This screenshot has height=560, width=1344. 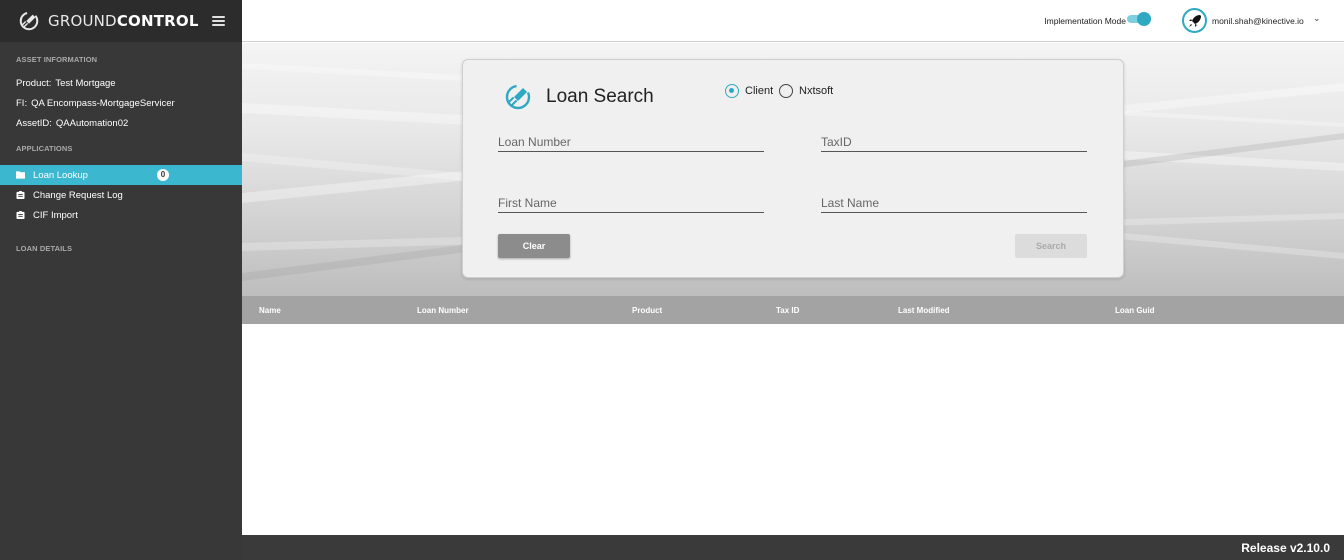 What do you see at coordinates (44, 148) in the screenshot?
I see `applications-heading: APPLICATIONS` at bounding box center [44, 148].